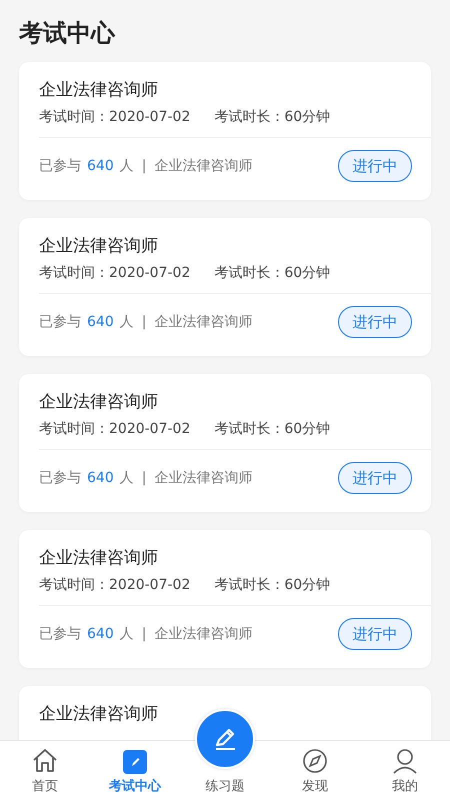 This screenshot has height=800, width=450. I want to click on tab-item: 发现, so click(315, 770).